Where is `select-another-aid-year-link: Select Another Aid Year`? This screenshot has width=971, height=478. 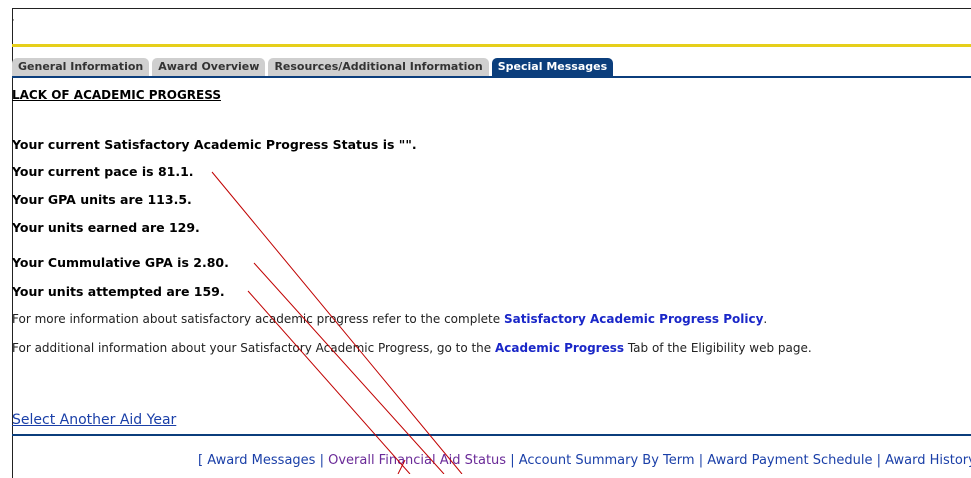 select-another-aid-year-link: Select Another Aid Year is located at coordinates (94, 420).